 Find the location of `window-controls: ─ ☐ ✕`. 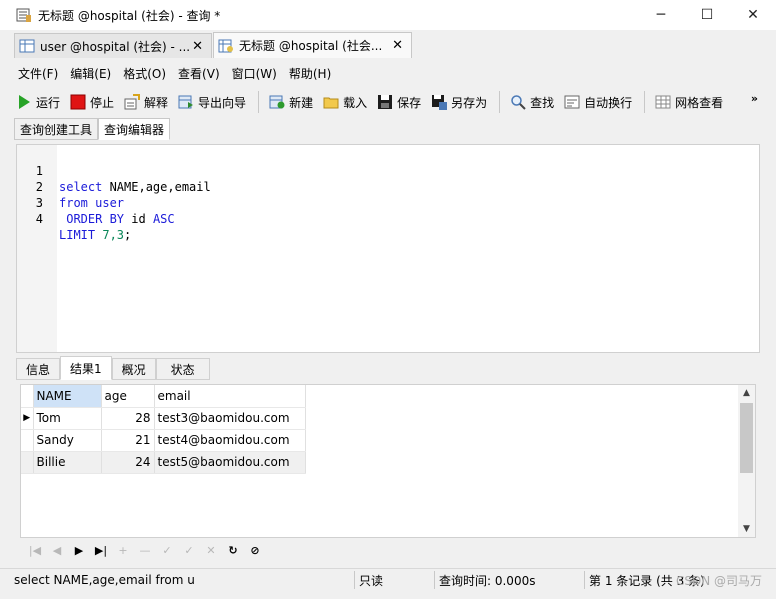

window-controls: ─ ☐ ✕ is located at coordinates (707, 15).